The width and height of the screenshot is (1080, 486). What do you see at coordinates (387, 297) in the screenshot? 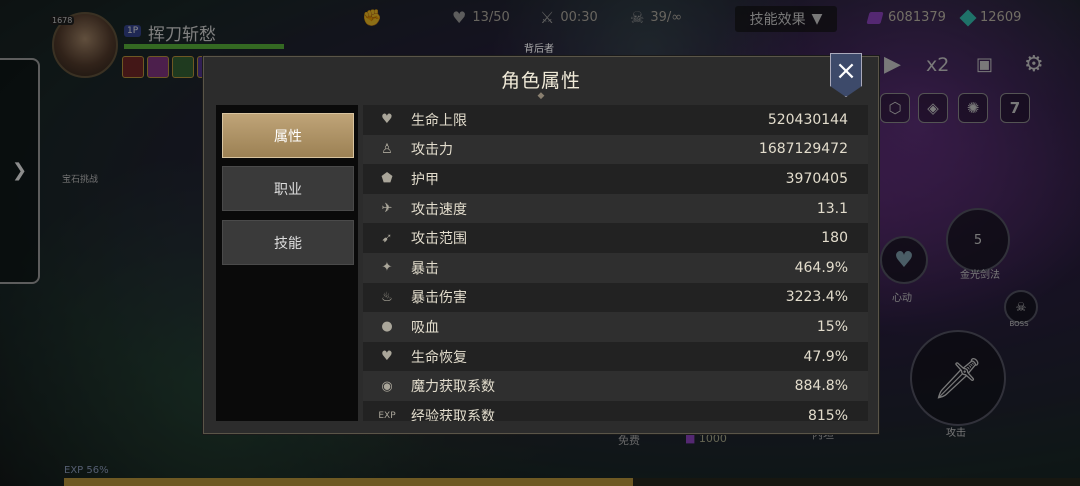
I see `flame-icon: ♨` at bounding box center [387, 297].